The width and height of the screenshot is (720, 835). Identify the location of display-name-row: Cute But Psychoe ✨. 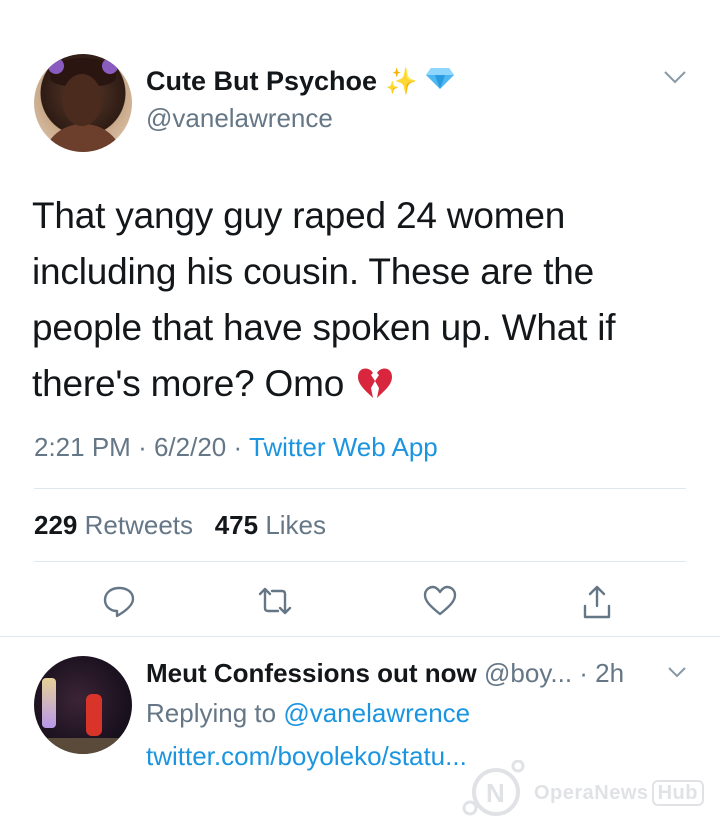
(300, 81).